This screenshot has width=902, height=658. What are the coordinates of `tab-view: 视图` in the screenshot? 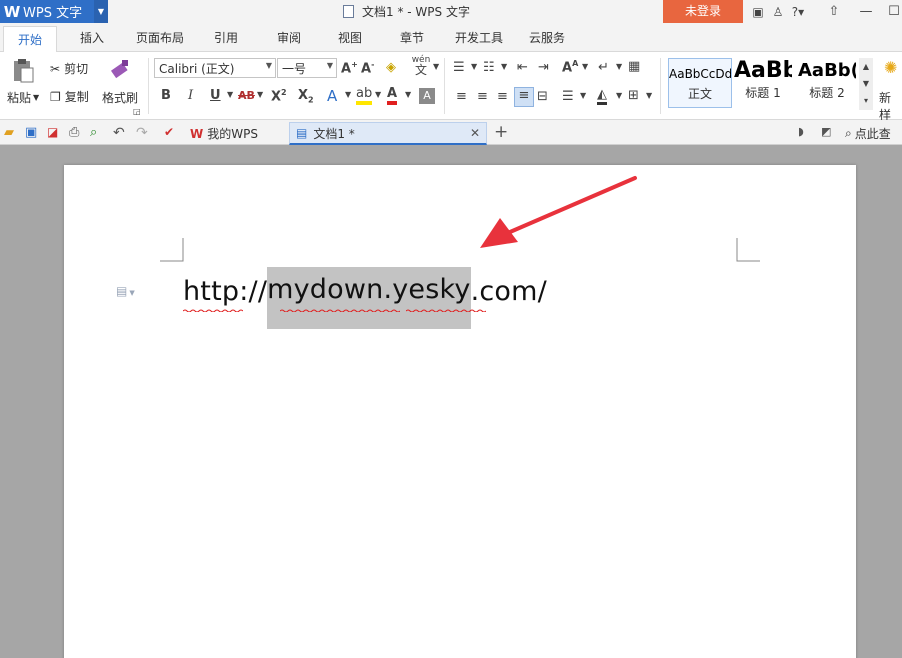 It's located at (350, 37).